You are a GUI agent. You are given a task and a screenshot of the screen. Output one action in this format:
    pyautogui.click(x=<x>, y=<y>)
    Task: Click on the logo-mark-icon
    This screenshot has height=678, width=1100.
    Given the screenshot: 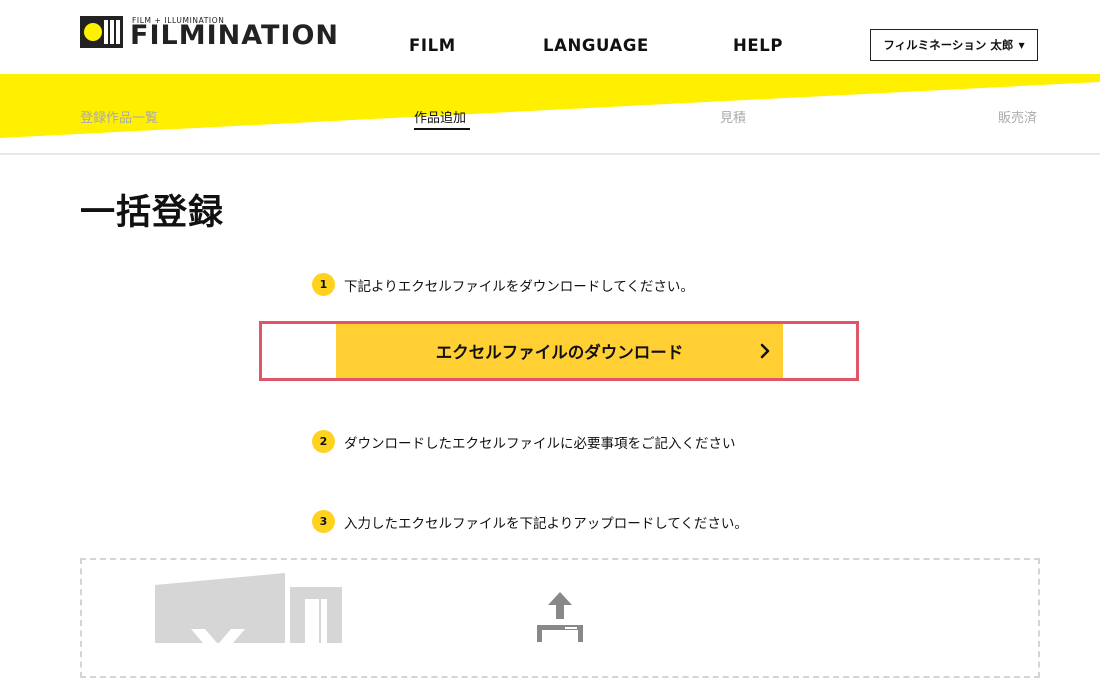 What is the action you would take?
    pyautogui.click(x=101, y=32)
    